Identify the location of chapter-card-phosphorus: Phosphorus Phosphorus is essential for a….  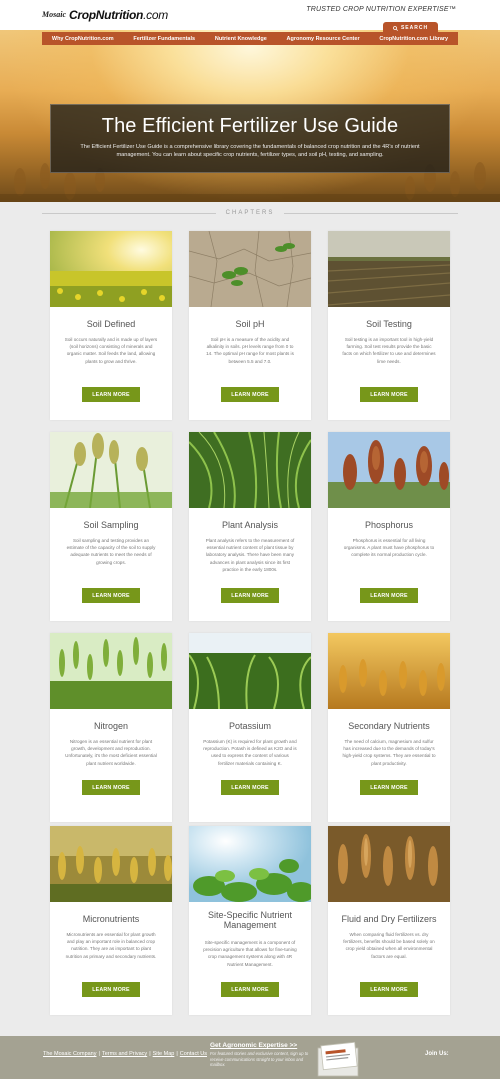
(389, 526).